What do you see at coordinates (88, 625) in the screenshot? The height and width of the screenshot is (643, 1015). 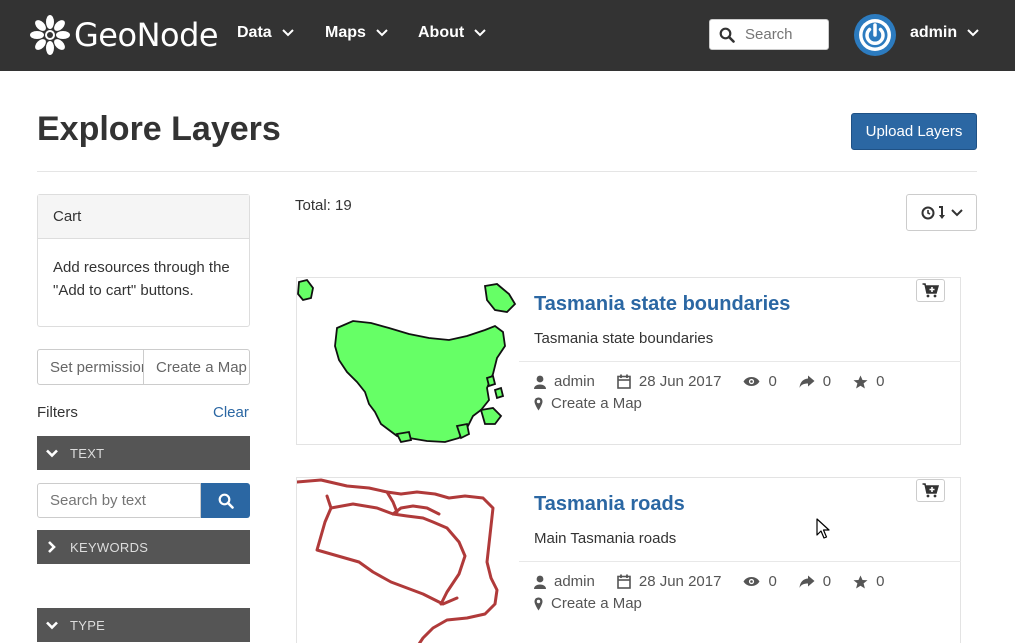 I see `filter-type-label: TYPE` at bounding box center [88, 625].